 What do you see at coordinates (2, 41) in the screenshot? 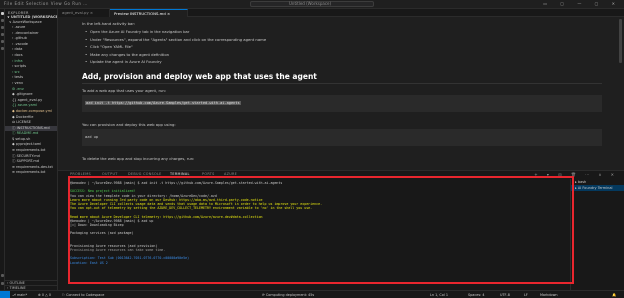
I see `extensions-icon` at bounding box center [2, 41].